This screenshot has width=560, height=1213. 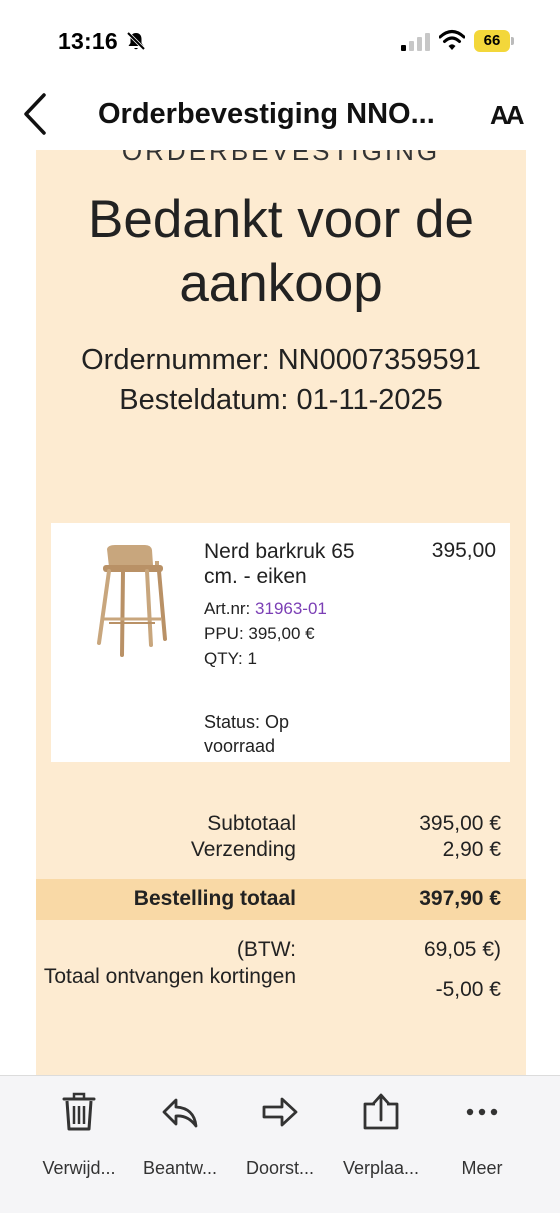 What do you see at coordinates (291, 608) in the screenshot?
I see `article-number-link: 31963-01` at bounding box center [291, 608].